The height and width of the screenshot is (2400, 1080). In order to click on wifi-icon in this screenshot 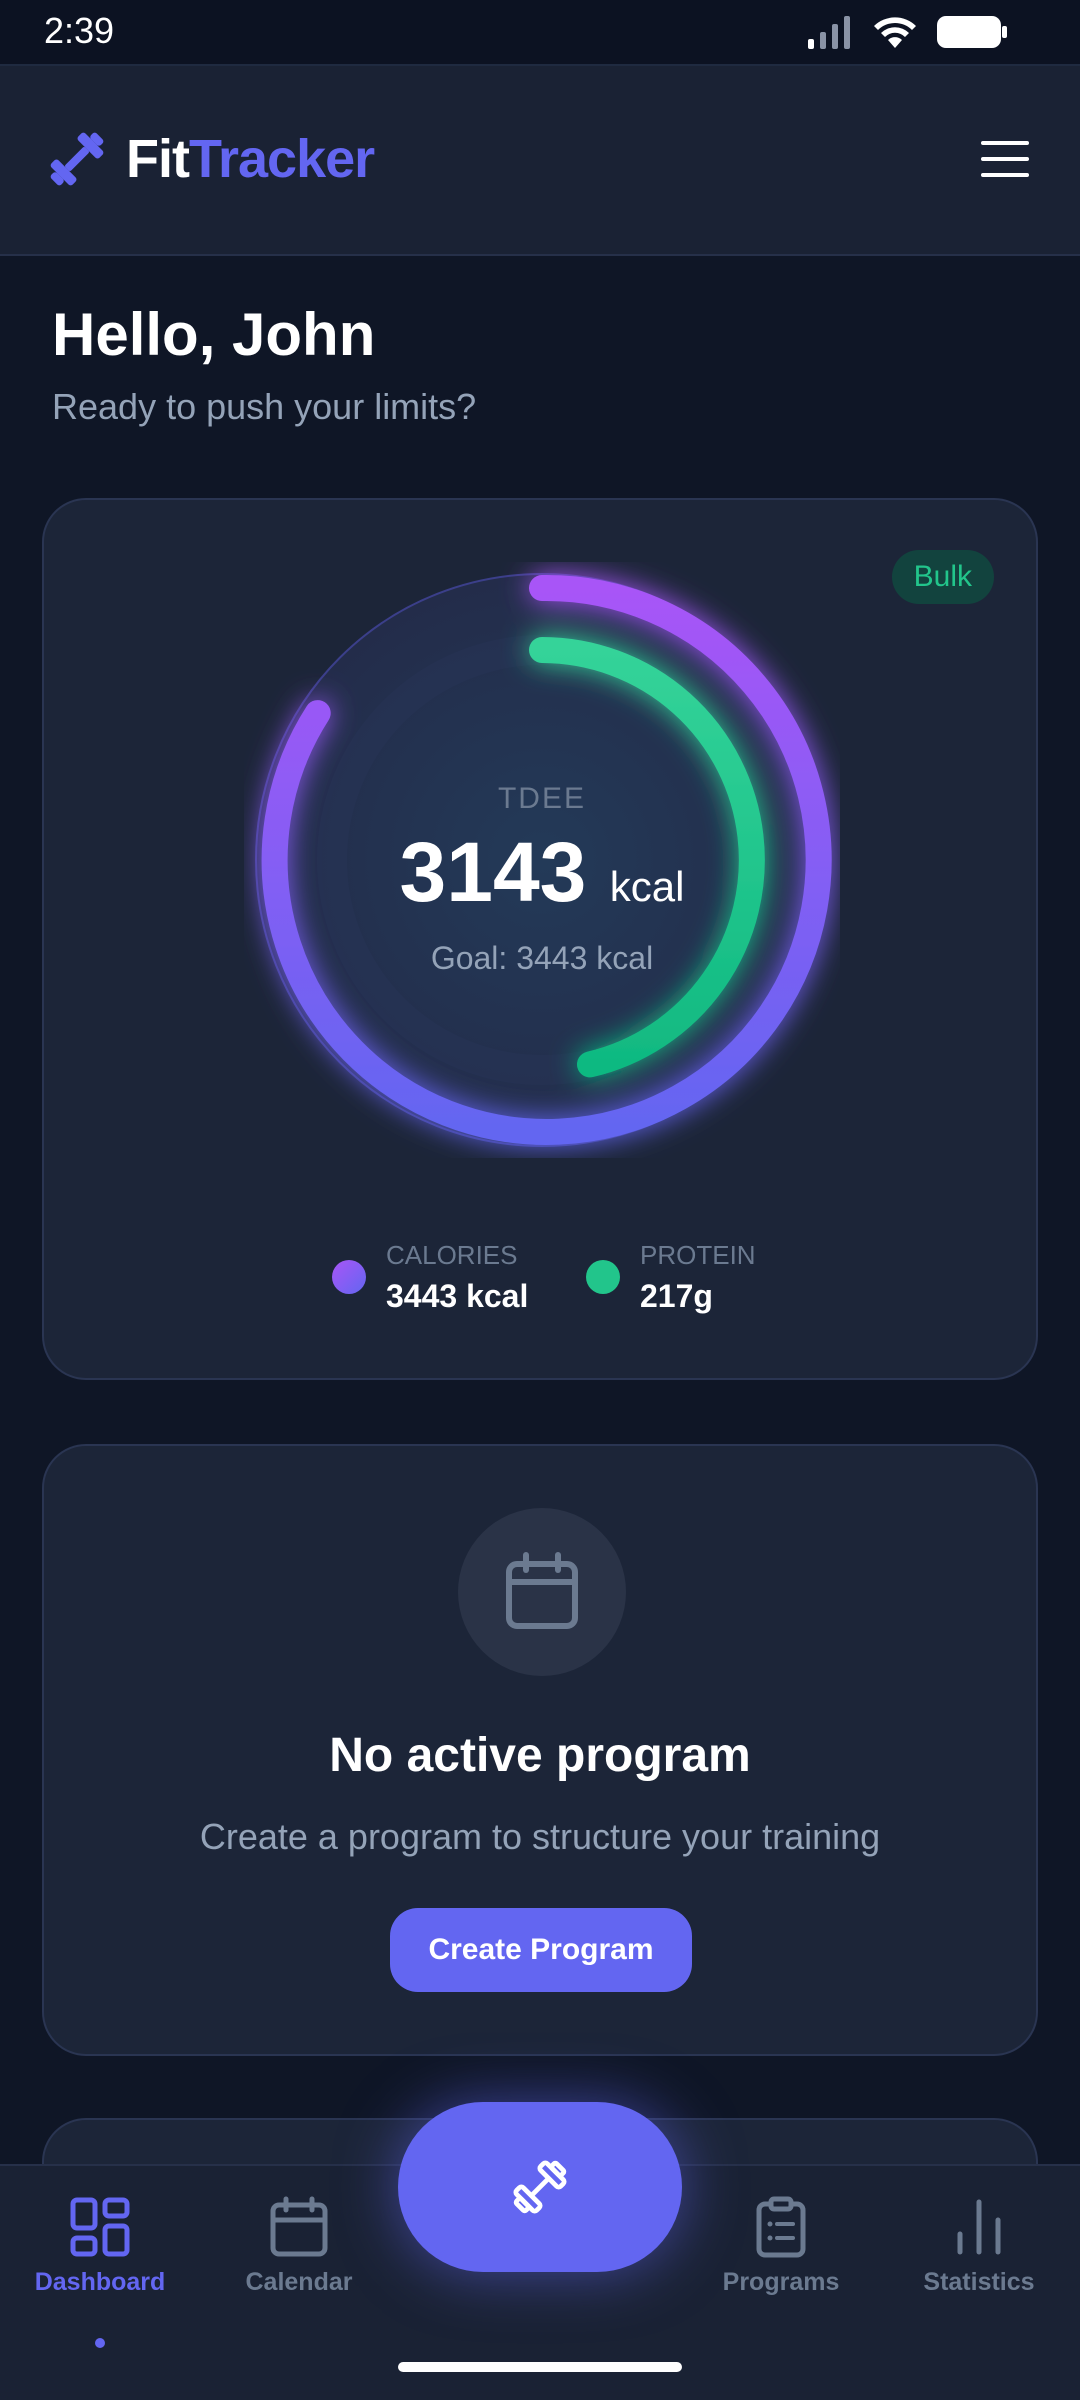, I will do `click(895, 32)`.